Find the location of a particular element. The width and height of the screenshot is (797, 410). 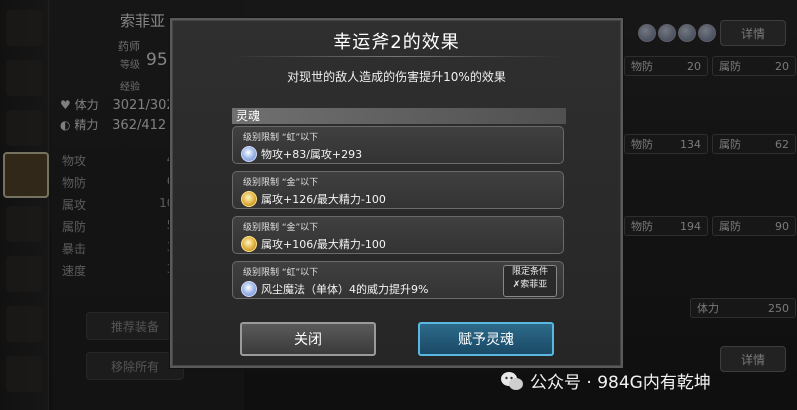

divider is located at coordinates (396, 56).